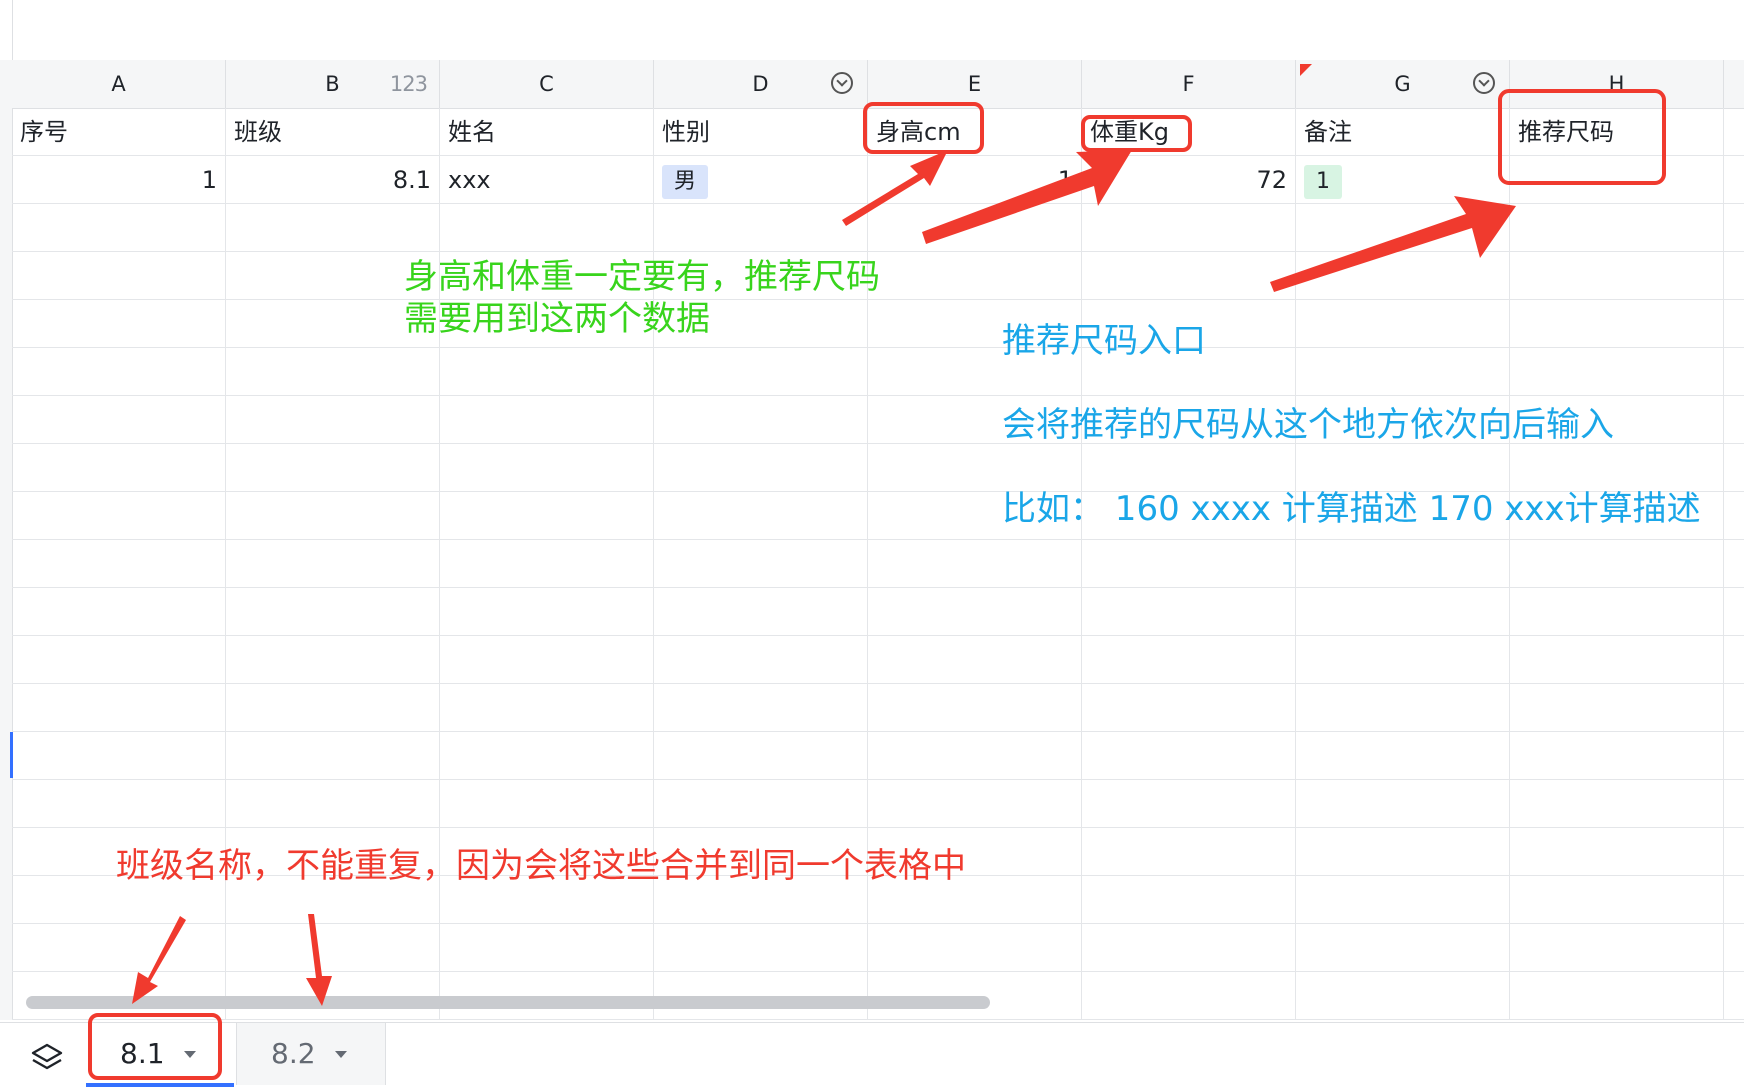  Describe the element at coordinates (1189, 564) in the screenshot. I see `cell-f10` at that location.